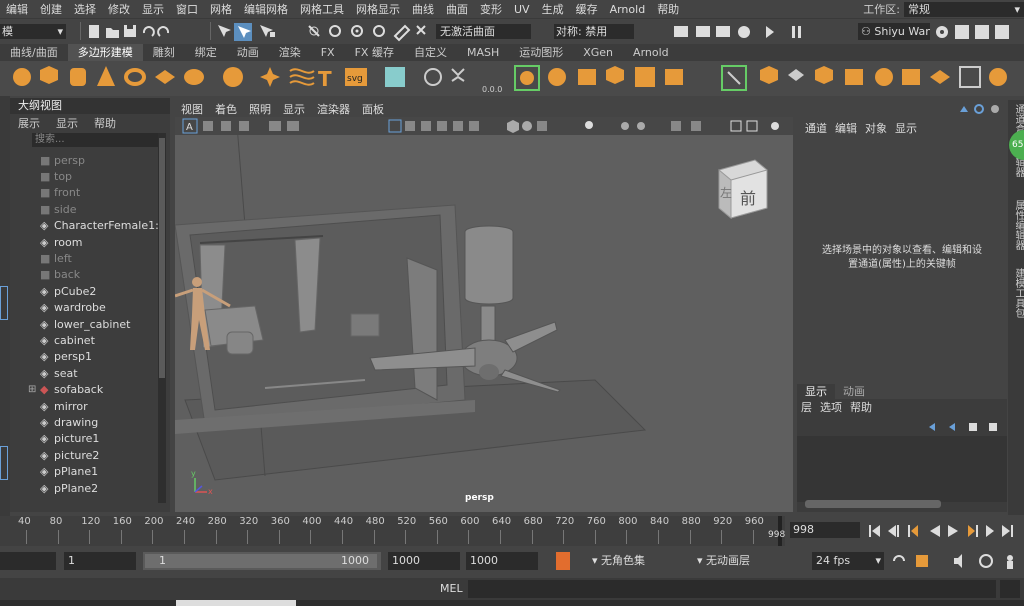 Image resolution: width=1024 pixels, height=606 pixels. I want to click on play-icon, so click(770, 32).